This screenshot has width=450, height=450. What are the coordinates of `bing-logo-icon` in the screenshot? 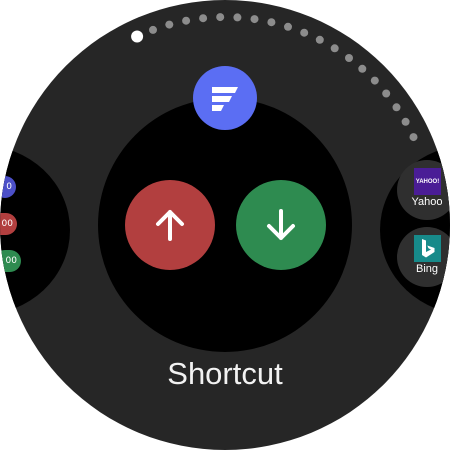 It's located at (427, 248).